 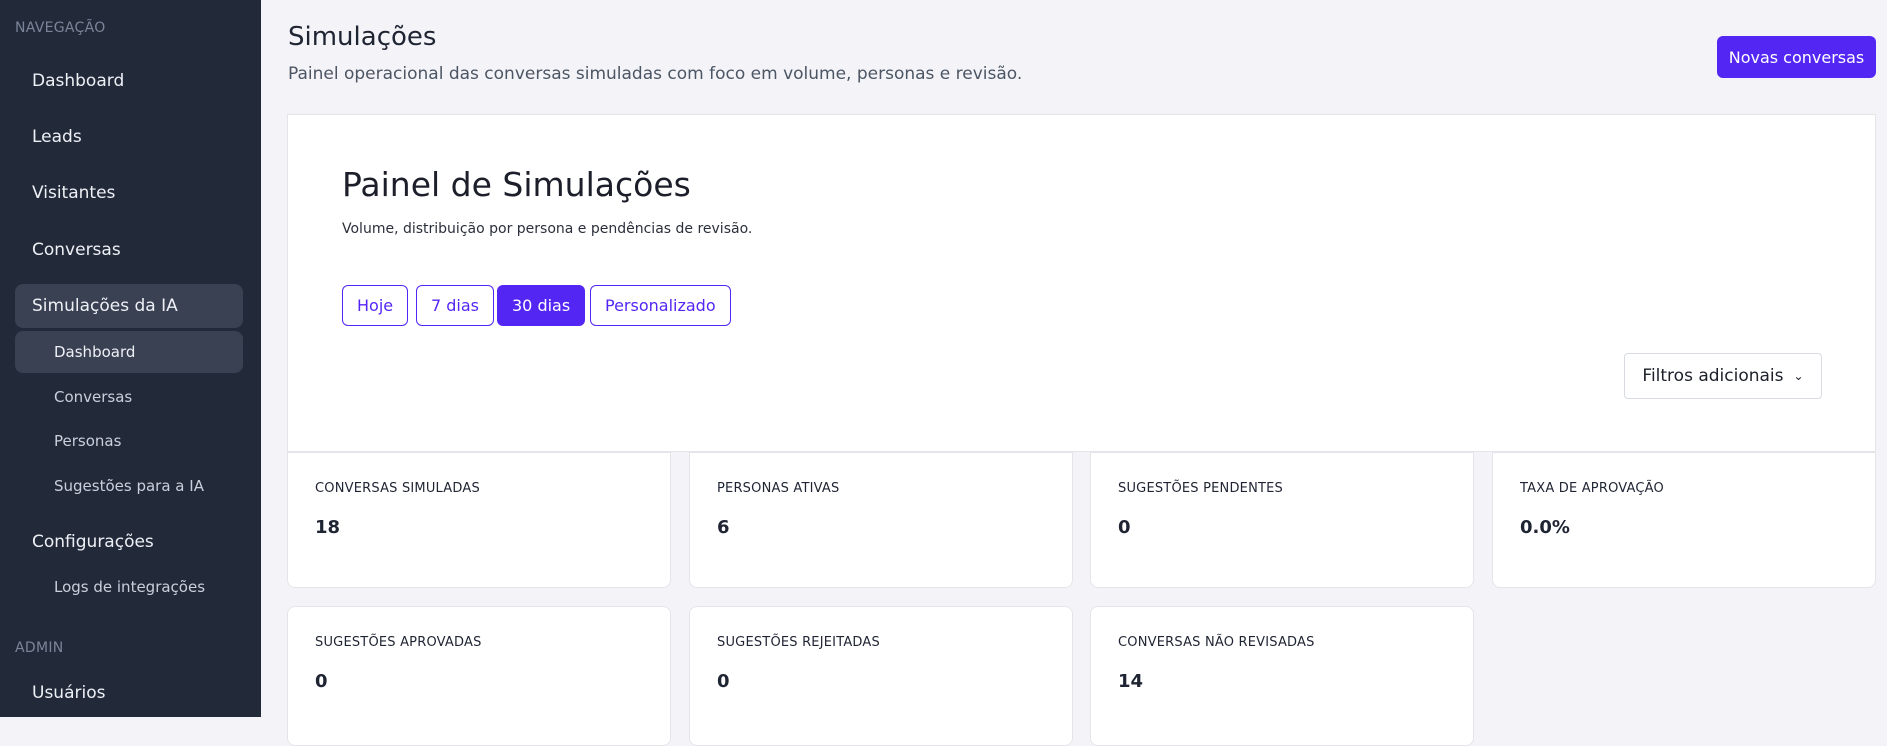 I want to click on sidebar-subitem-label: Dashboard, so click(x=95, y=352).